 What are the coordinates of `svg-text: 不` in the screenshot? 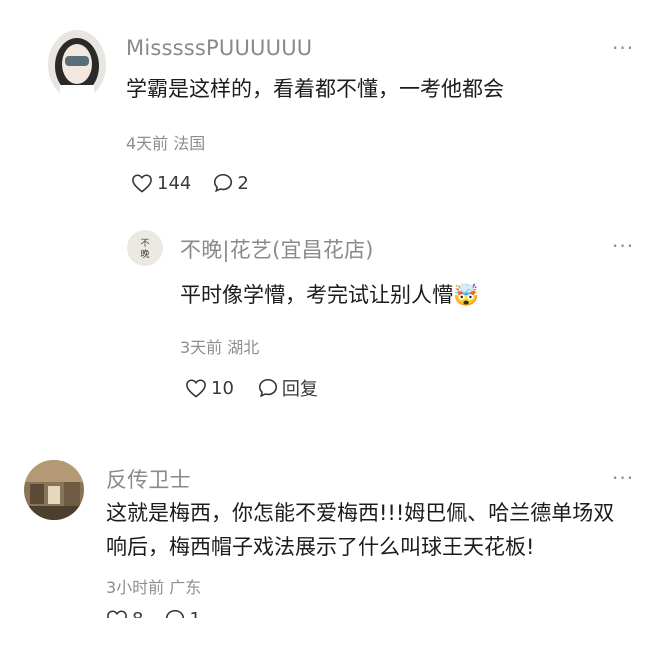 It's located at (144, 243).